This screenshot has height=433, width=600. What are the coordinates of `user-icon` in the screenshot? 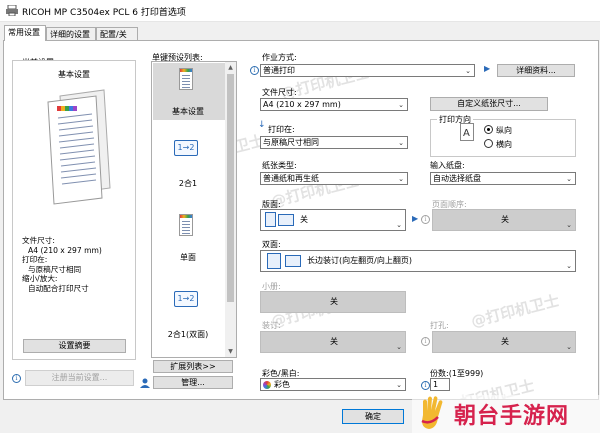 It's located at (145, 383).